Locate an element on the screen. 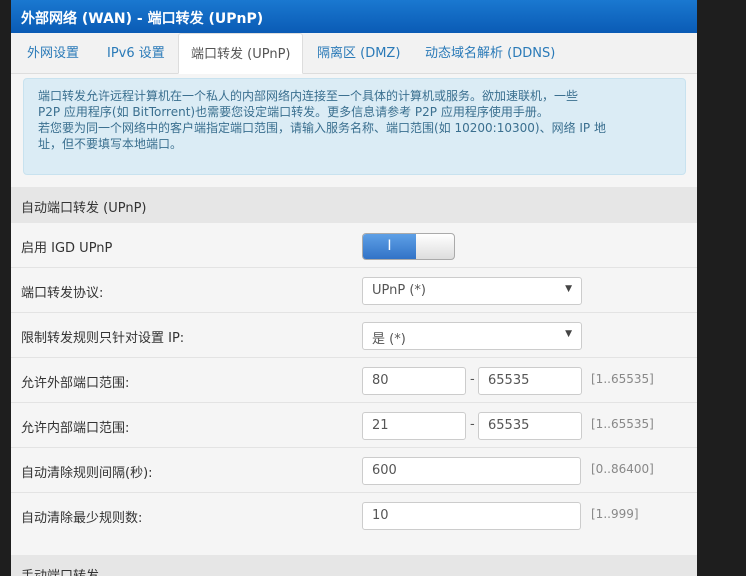 The image size is (746, 576). interval-input: 600 is located at coordinates (471, 471).